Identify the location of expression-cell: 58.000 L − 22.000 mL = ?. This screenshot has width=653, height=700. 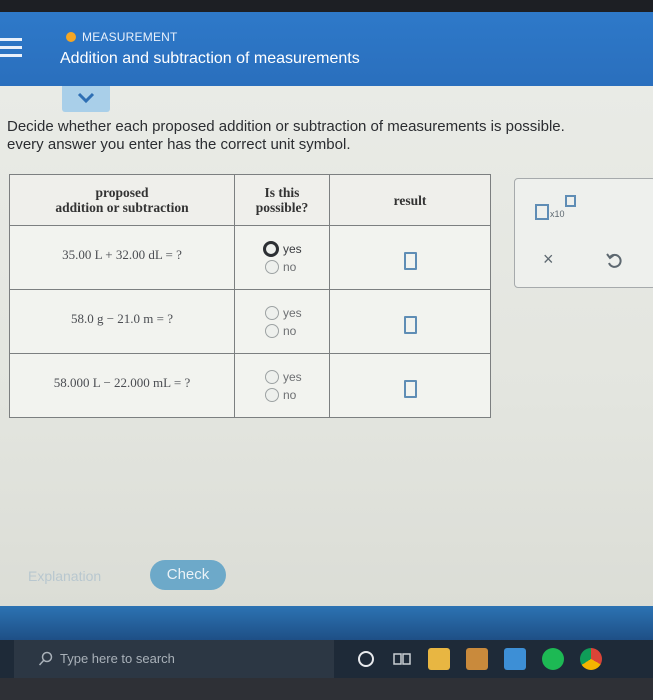
(122, 385).